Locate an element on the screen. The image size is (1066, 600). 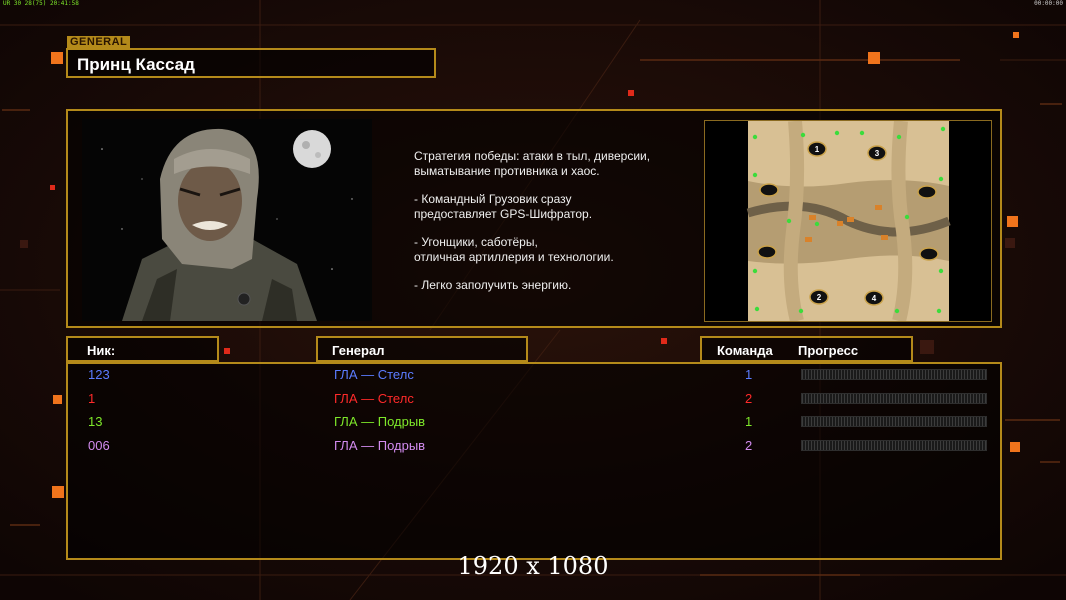
minimap-spawn-4: 4 is located at coordinates (874, 298).